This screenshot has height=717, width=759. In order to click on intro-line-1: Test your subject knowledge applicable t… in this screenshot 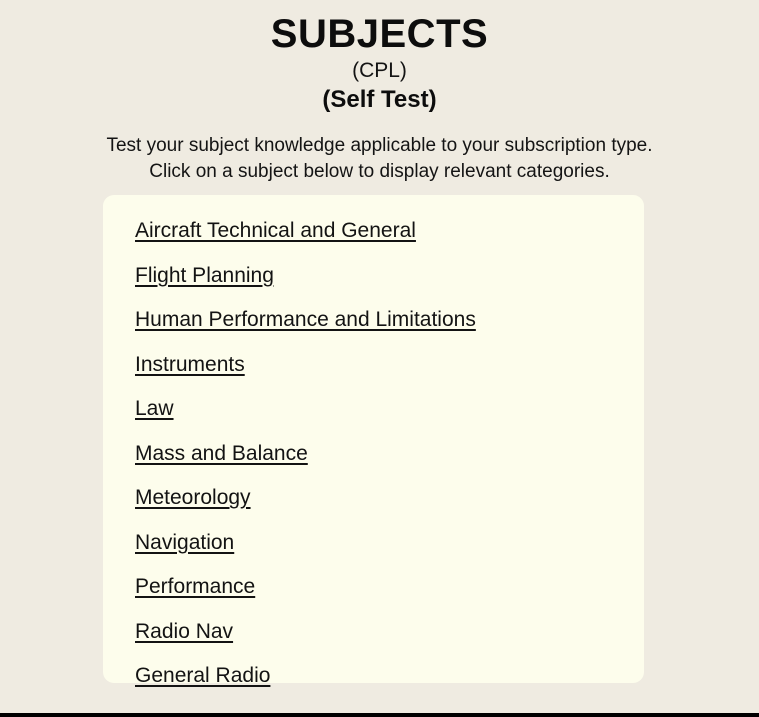, I will do `click(379, 145)`.